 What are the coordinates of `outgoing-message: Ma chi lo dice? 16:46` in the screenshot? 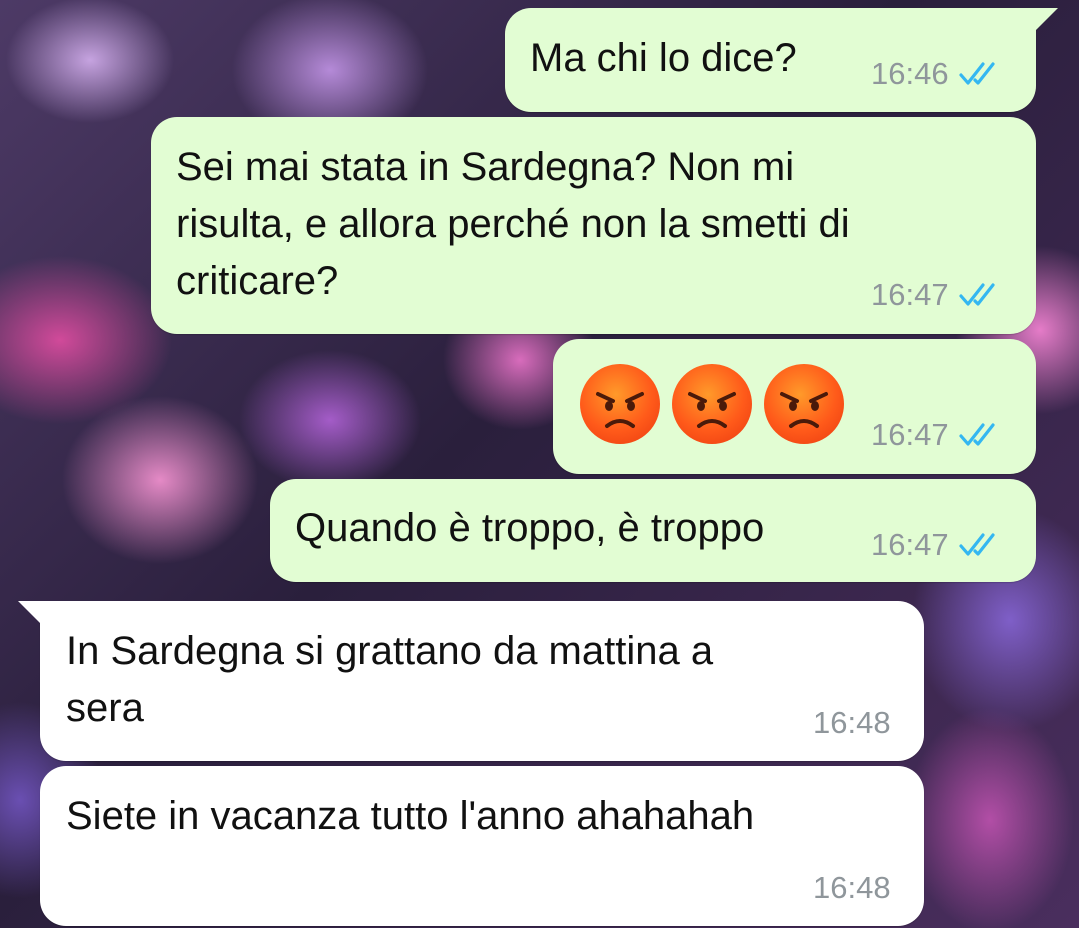 It's located at (781, 60).